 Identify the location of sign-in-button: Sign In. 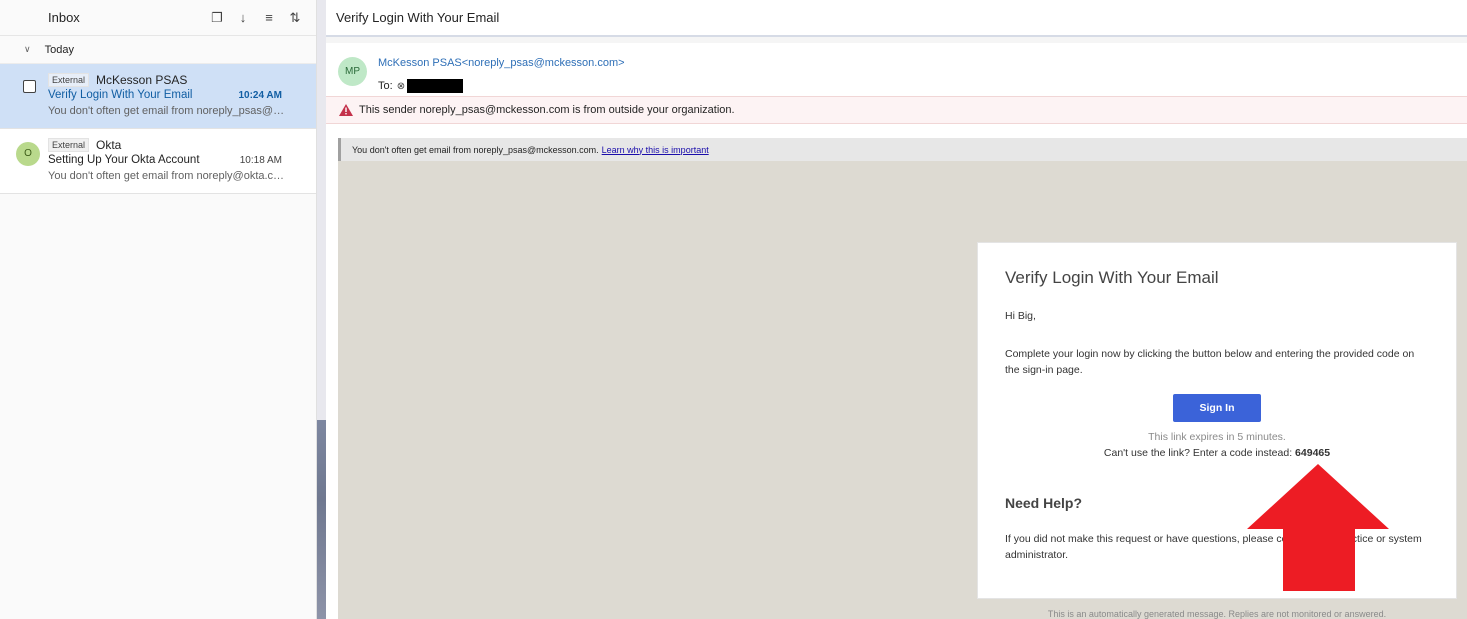
(1217, 408).